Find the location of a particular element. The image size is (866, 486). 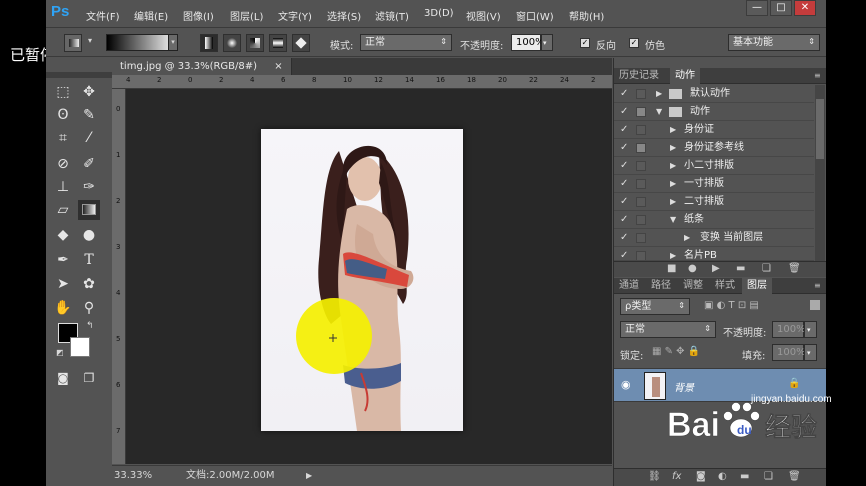

action-row: ✓ ▼ 动作 is located at coordinates (714, 112).